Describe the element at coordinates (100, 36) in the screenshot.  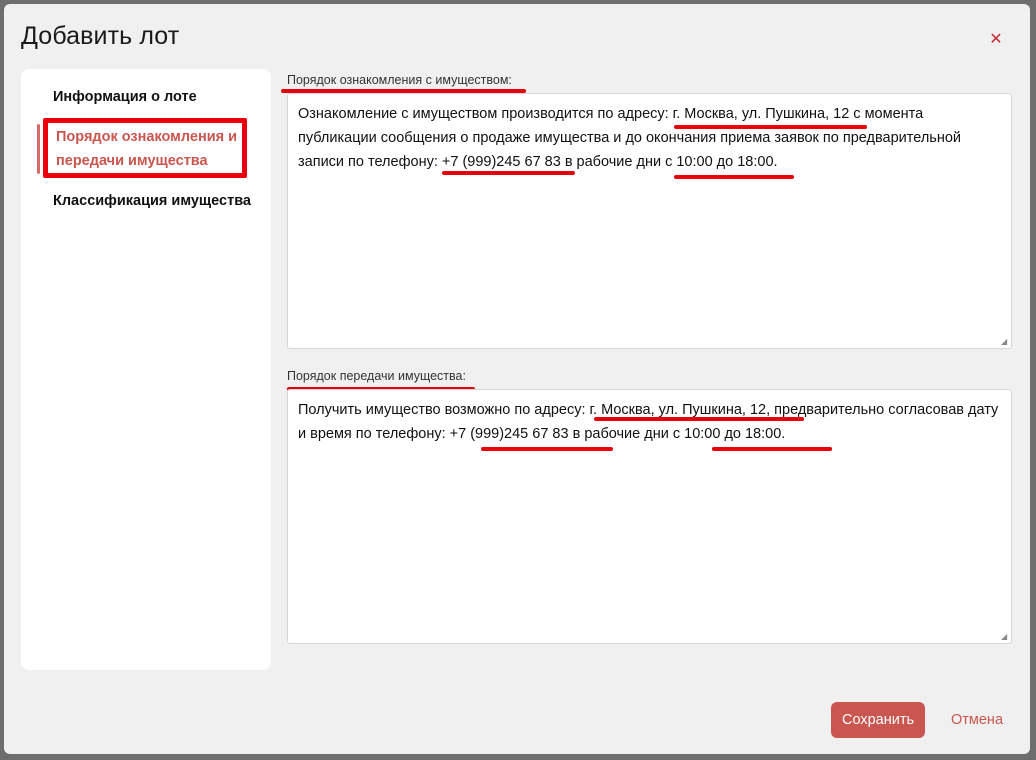
I see `dialog-title: Добавить лот` at that location.